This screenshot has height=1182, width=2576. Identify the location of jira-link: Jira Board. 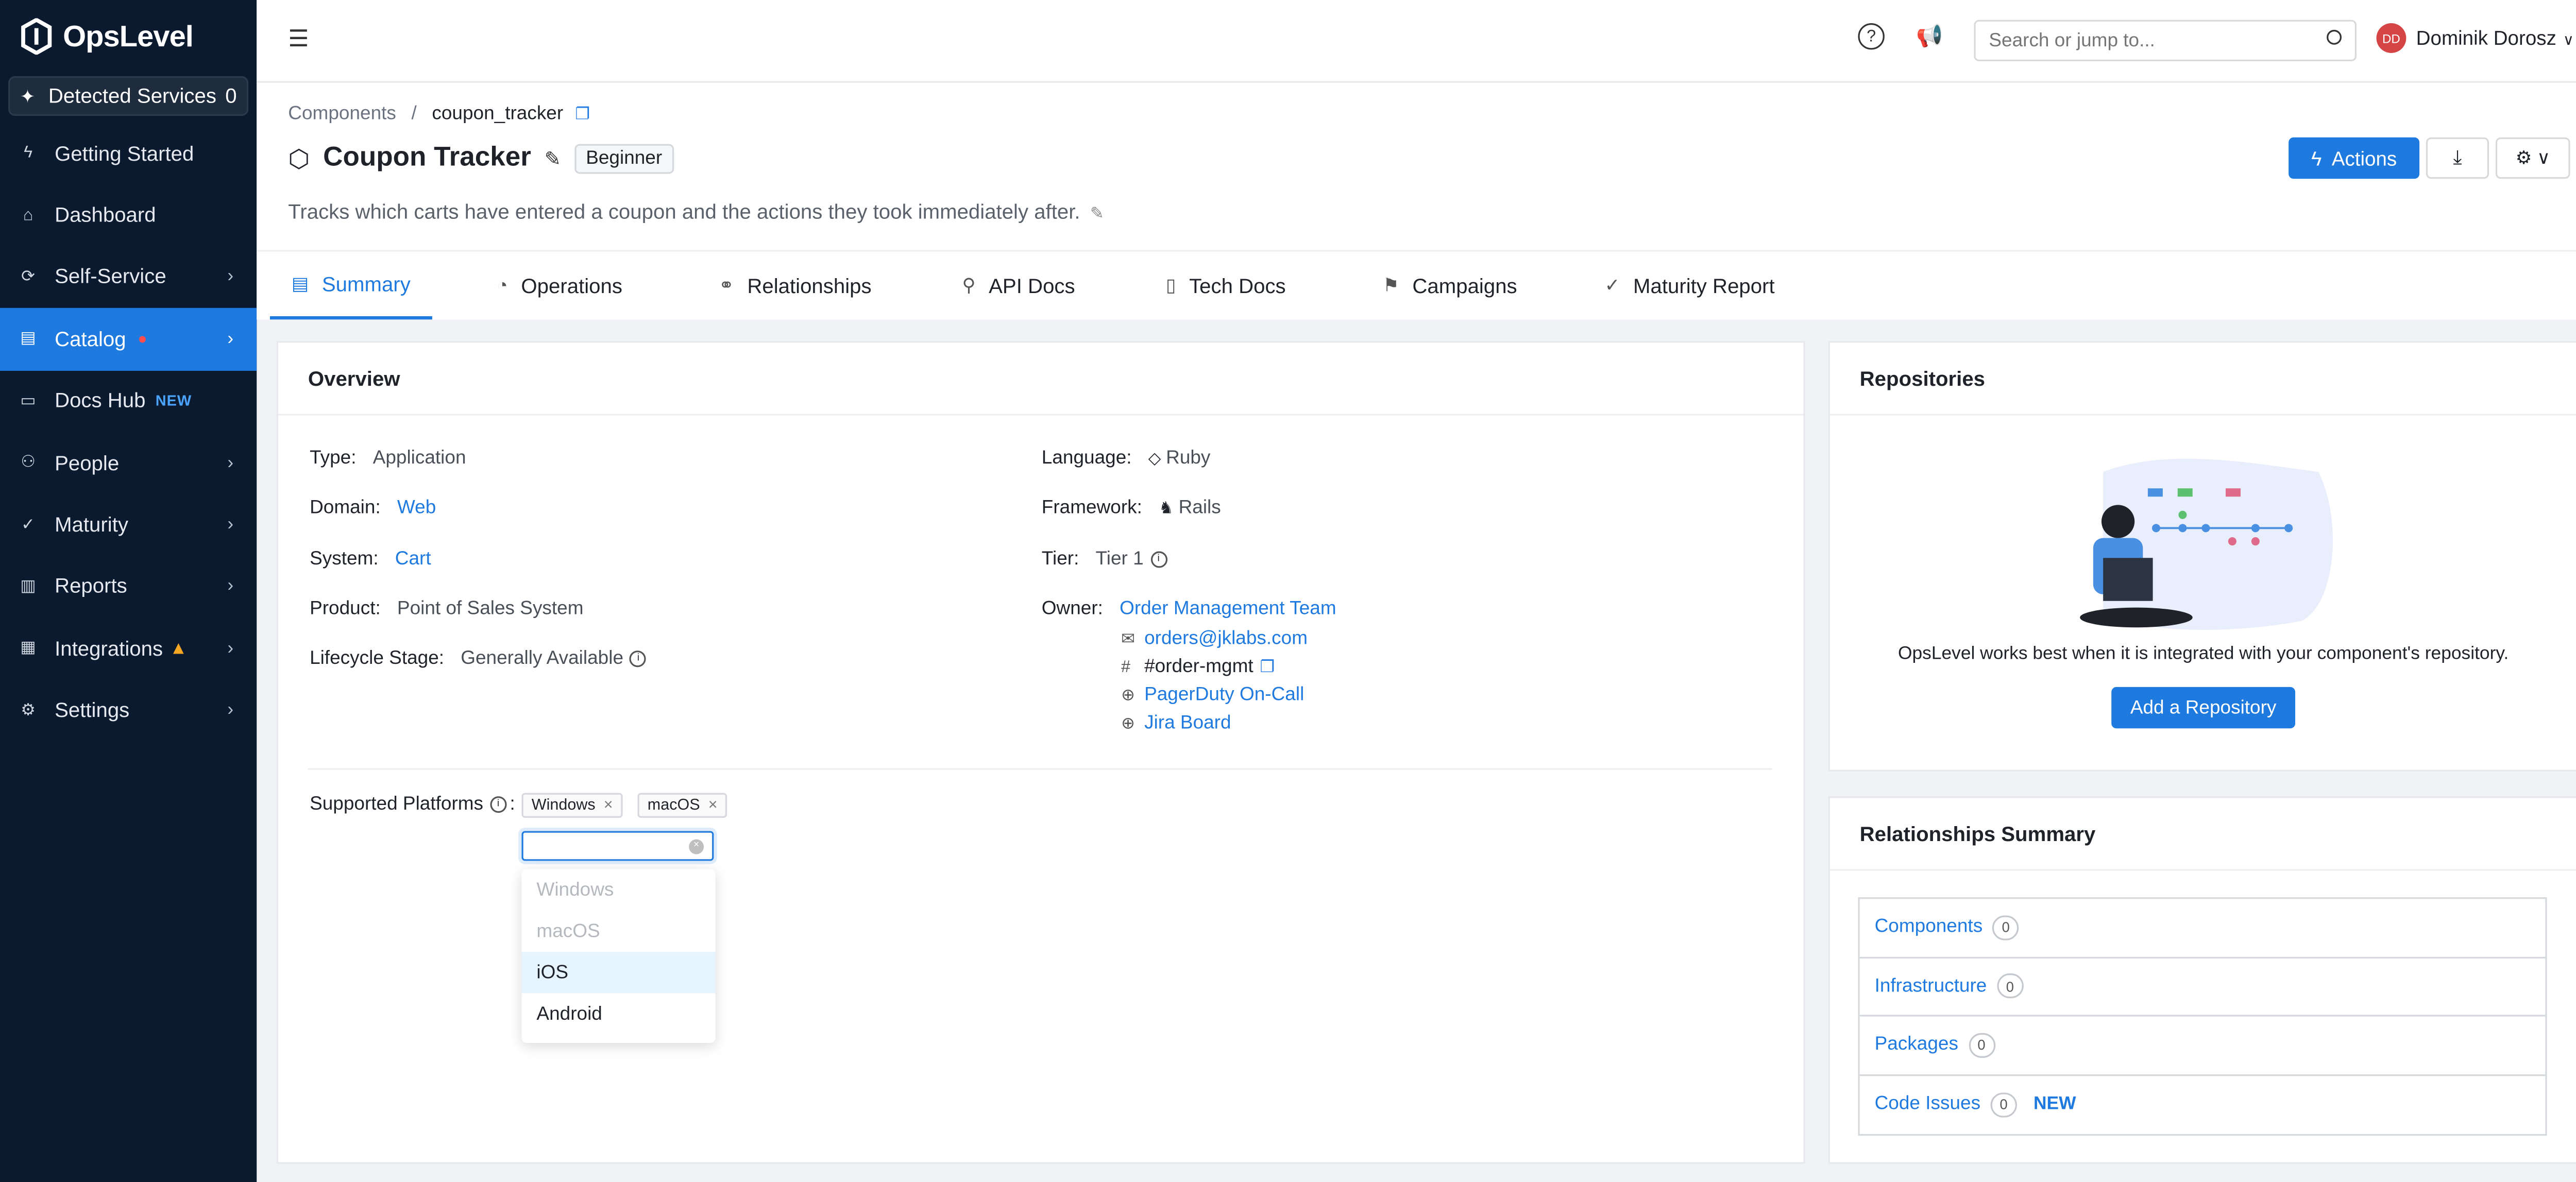
(1187, 723).